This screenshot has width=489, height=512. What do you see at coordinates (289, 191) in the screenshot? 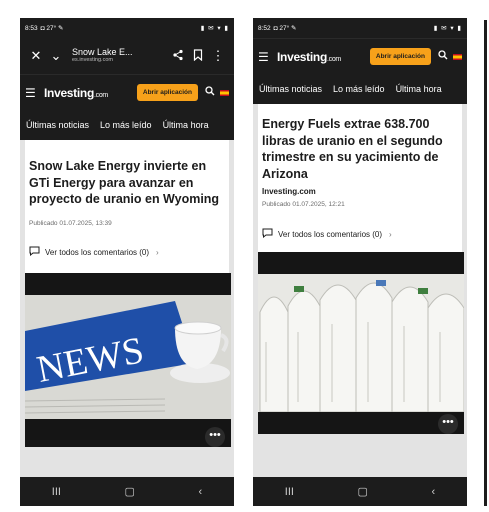
I see `author-byline: Investing.com` at bounding box center [289, 191].